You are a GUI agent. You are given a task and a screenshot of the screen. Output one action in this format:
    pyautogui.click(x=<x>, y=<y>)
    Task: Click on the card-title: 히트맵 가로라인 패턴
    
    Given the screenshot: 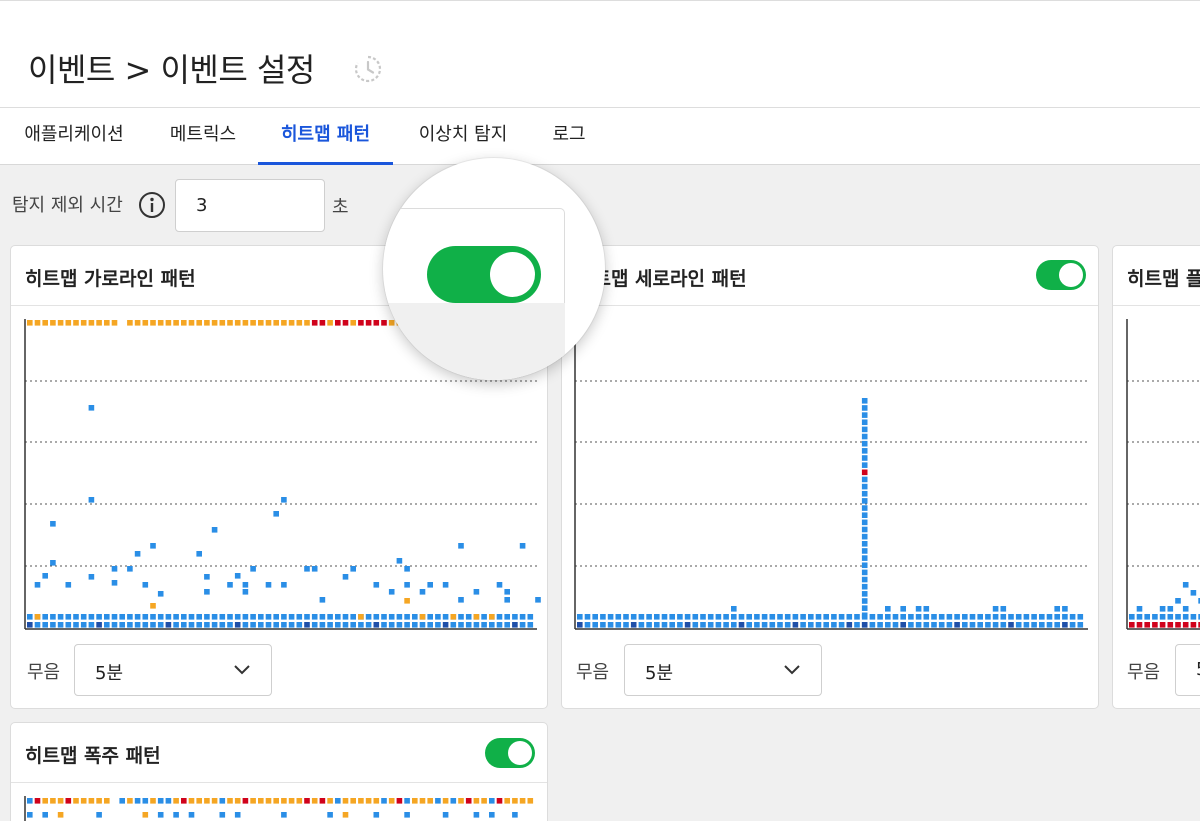 What is the action you would take?
    pyautogui.click(x=110, y=279)
    